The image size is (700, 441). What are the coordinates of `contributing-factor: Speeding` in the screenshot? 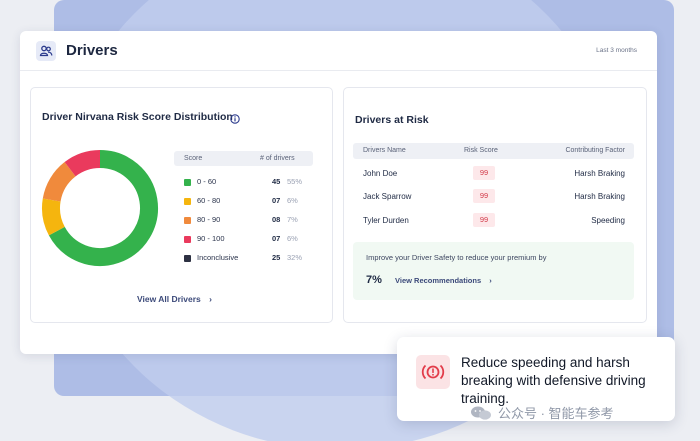 It's located at (608, 220).